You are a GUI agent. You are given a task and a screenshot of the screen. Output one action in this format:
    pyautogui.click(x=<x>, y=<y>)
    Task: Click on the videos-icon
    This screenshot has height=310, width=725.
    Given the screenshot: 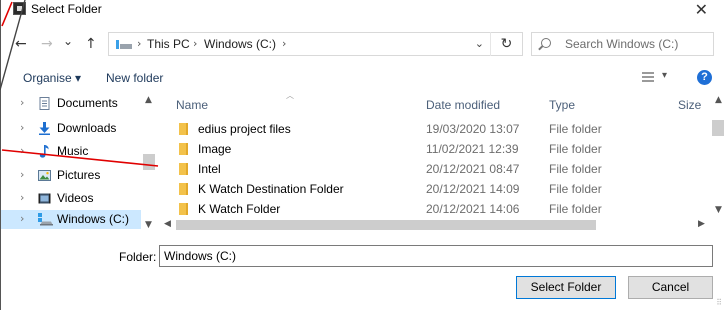 What is the action you would take?
    pyautogui.click(x=44, y=198)
    